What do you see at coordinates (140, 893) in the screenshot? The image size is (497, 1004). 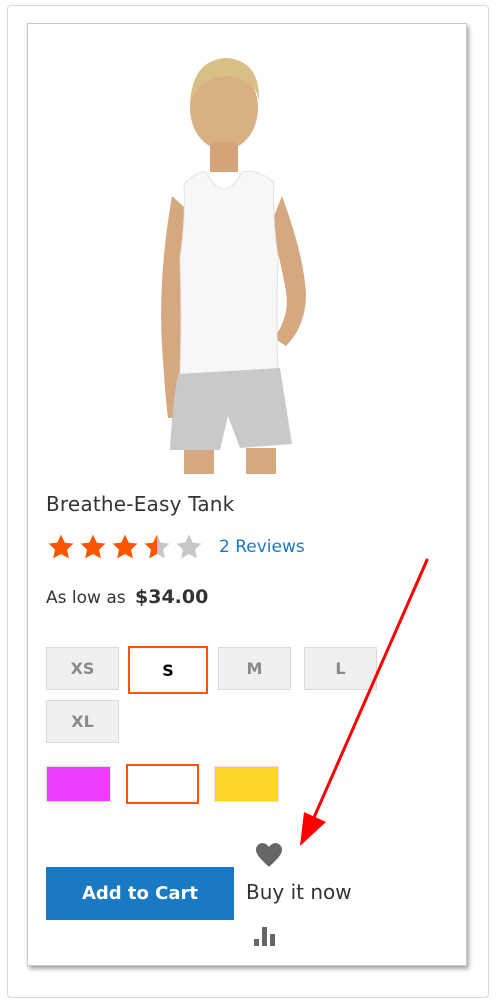 I see `add-to-cart-button: Add to Cart` at bounding box center [140, 893].